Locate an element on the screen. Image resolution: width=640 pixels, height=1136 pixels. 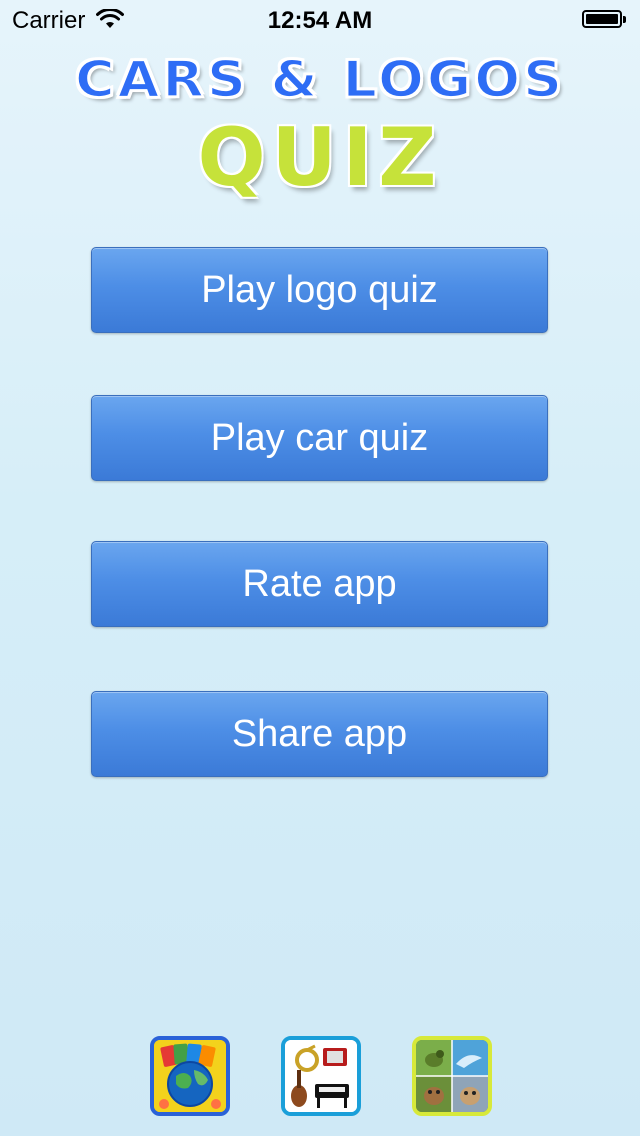
logo-title-line1: CARS & LOGOS is located at coordinates (320, 80).